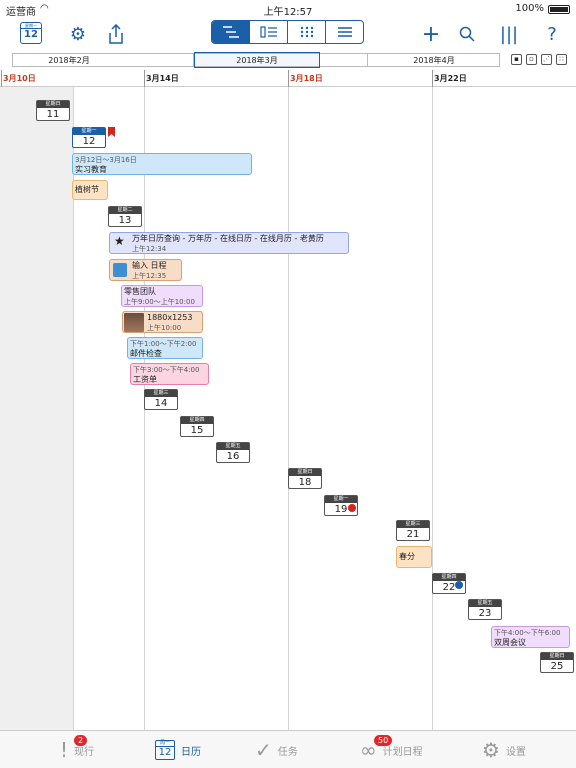 The width and height of the screenshot is (576, 768). Describe the element at coordinates (162, 78) in the screenshot. I see `ruler-label-mar14: 3月14日` at that location.